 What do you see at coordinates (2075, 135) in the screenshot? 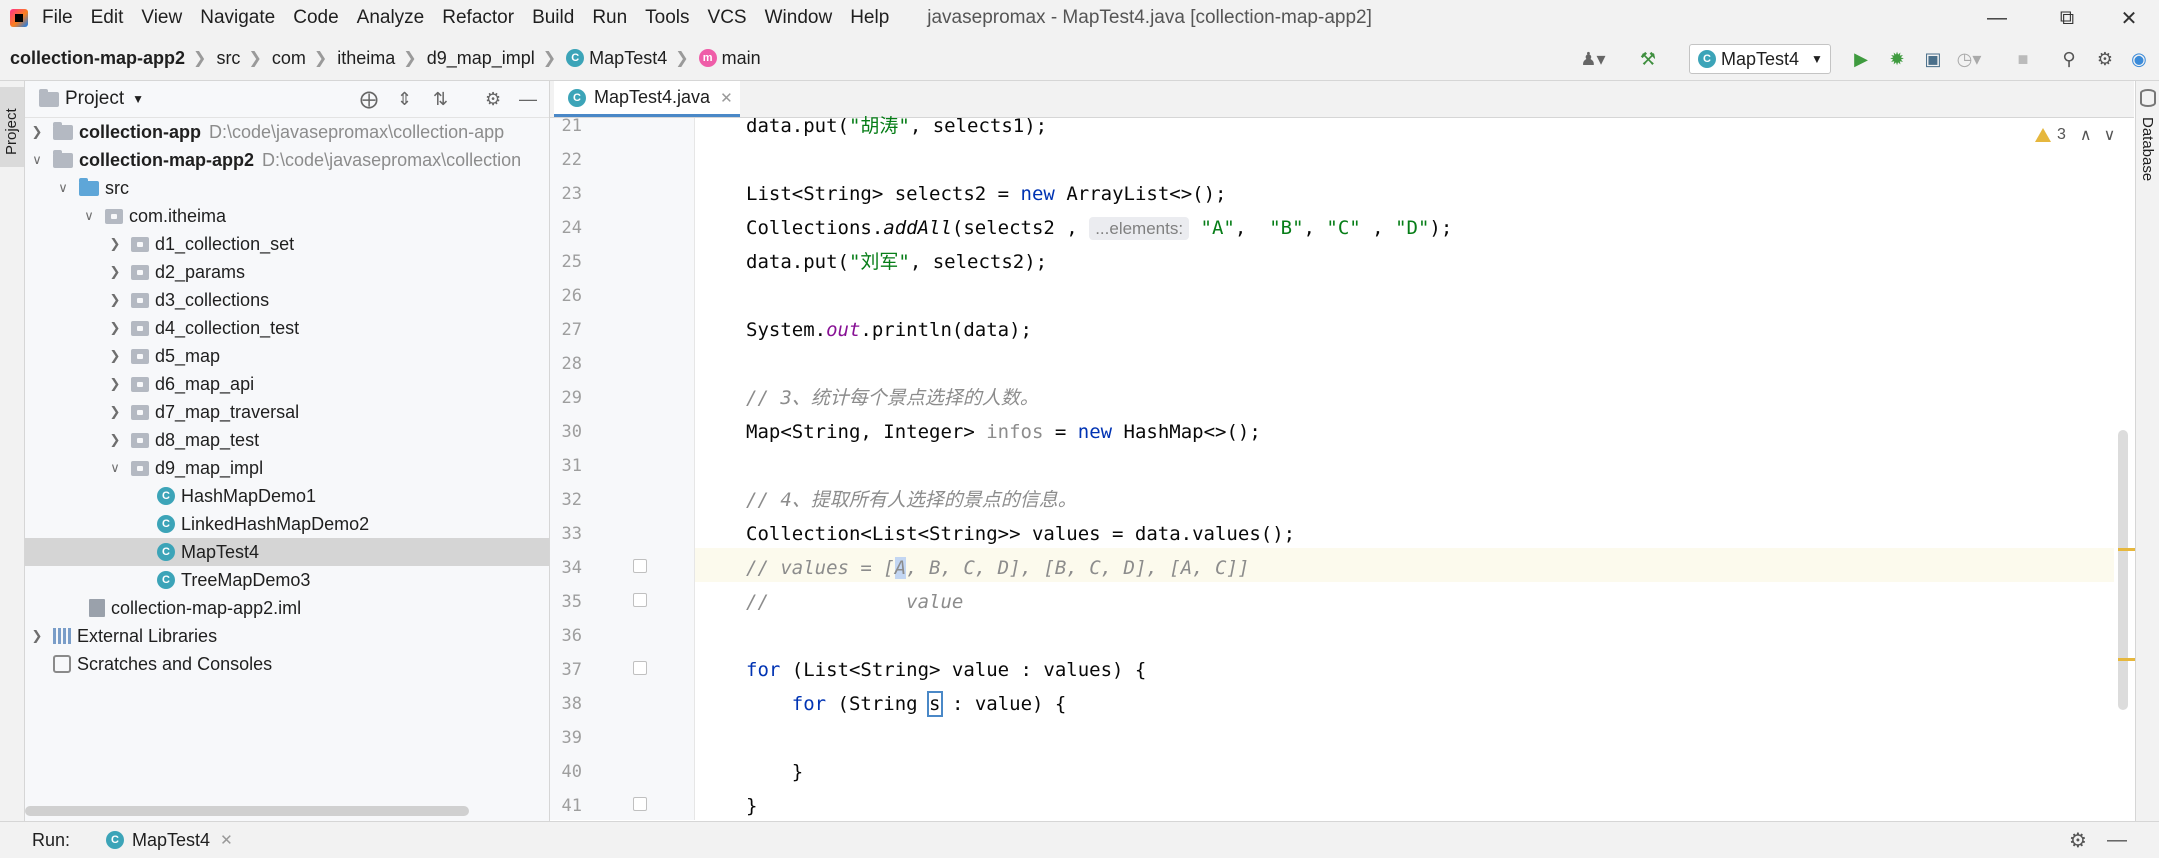
I see `inspection-widget: 3 ∧ ∨` at bounding box center [2075, 135].